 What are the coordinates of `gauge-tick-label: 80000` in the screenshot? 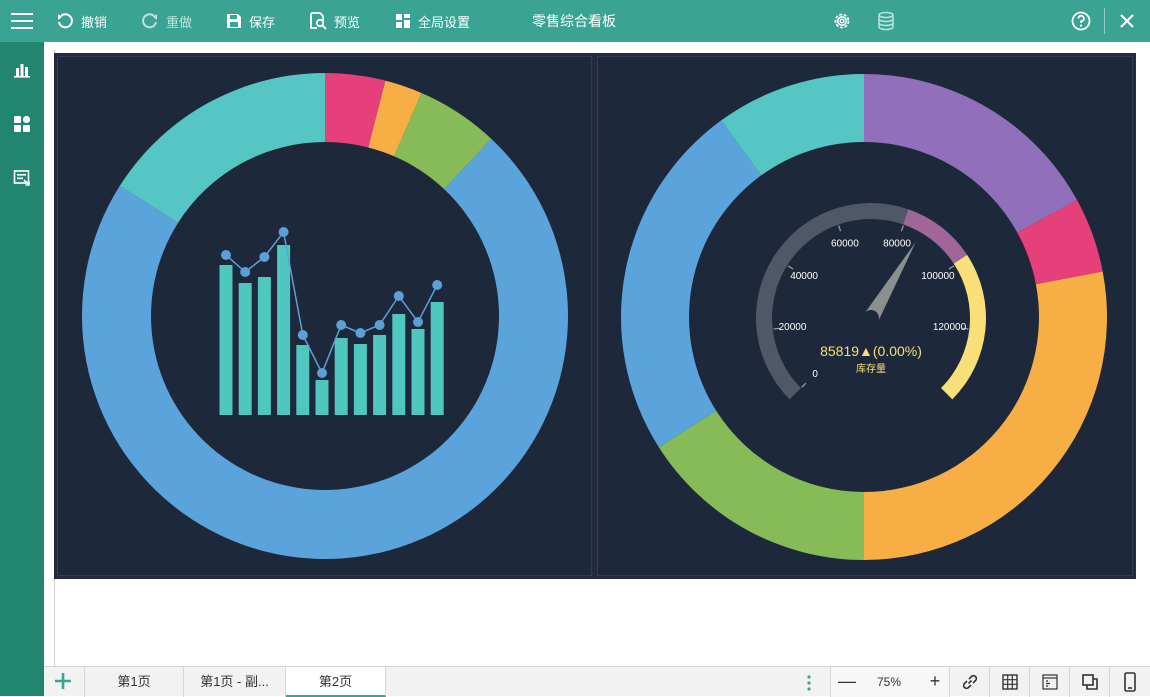 It's located at (897, 243).